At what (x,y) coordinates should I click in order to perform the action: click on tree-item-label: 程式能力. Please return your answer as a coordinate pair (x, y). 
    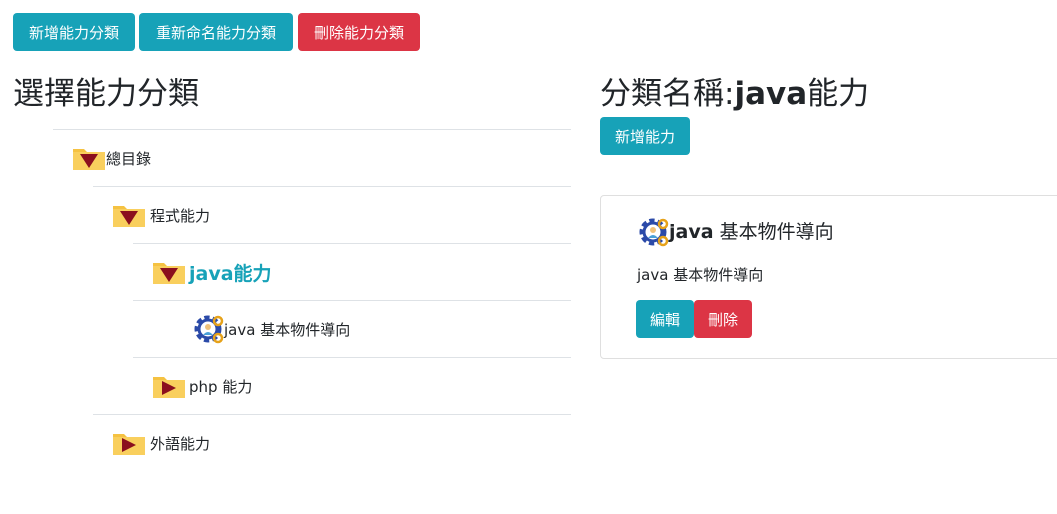
    Looking at the image, I should click on (180, 215).